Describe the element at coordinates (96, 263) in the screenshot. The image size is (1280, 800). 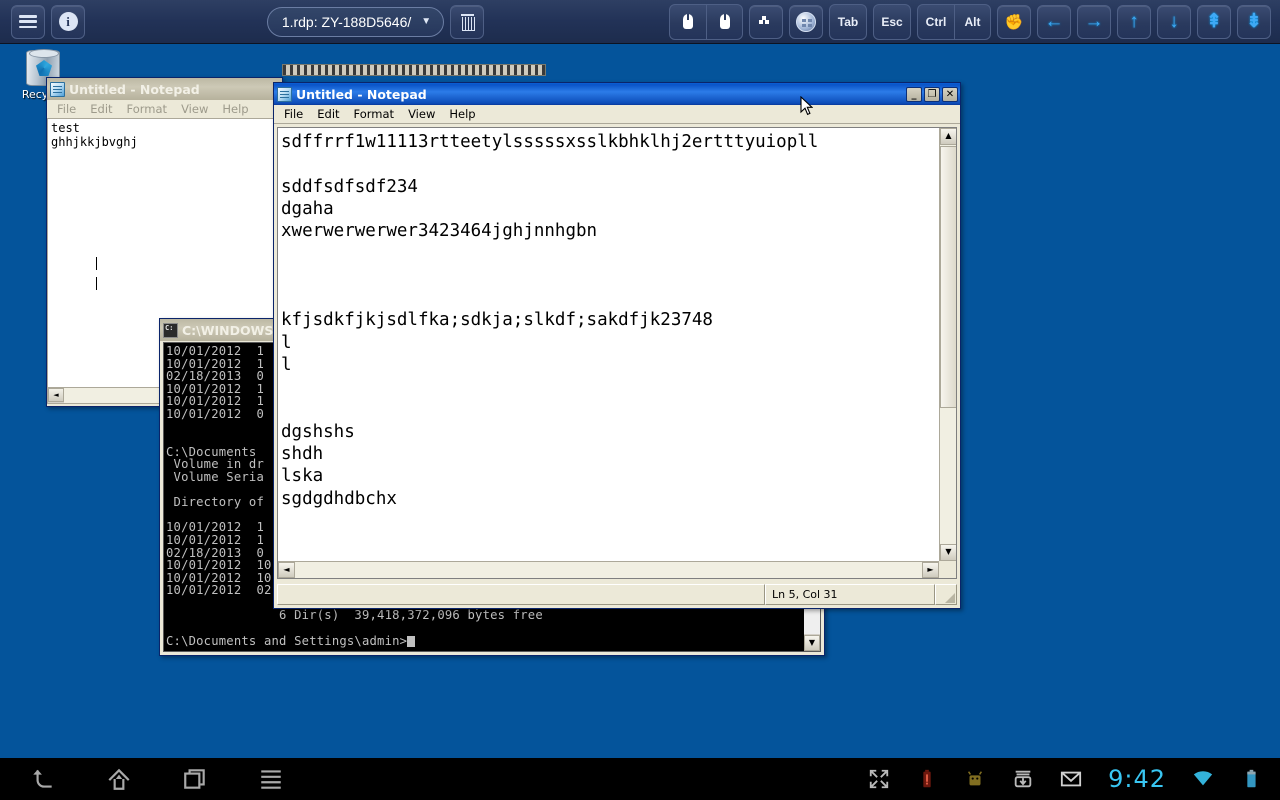
I see `notepad1-caret` at that location.